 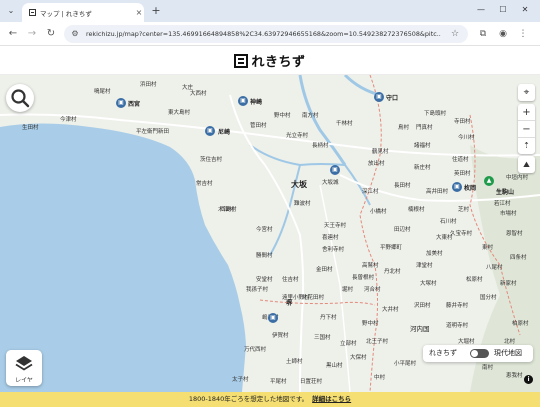 What do you see at coordinates (528, 379) in the screenshot?
I see `info-icon: i` at bounding box center [528, 379].